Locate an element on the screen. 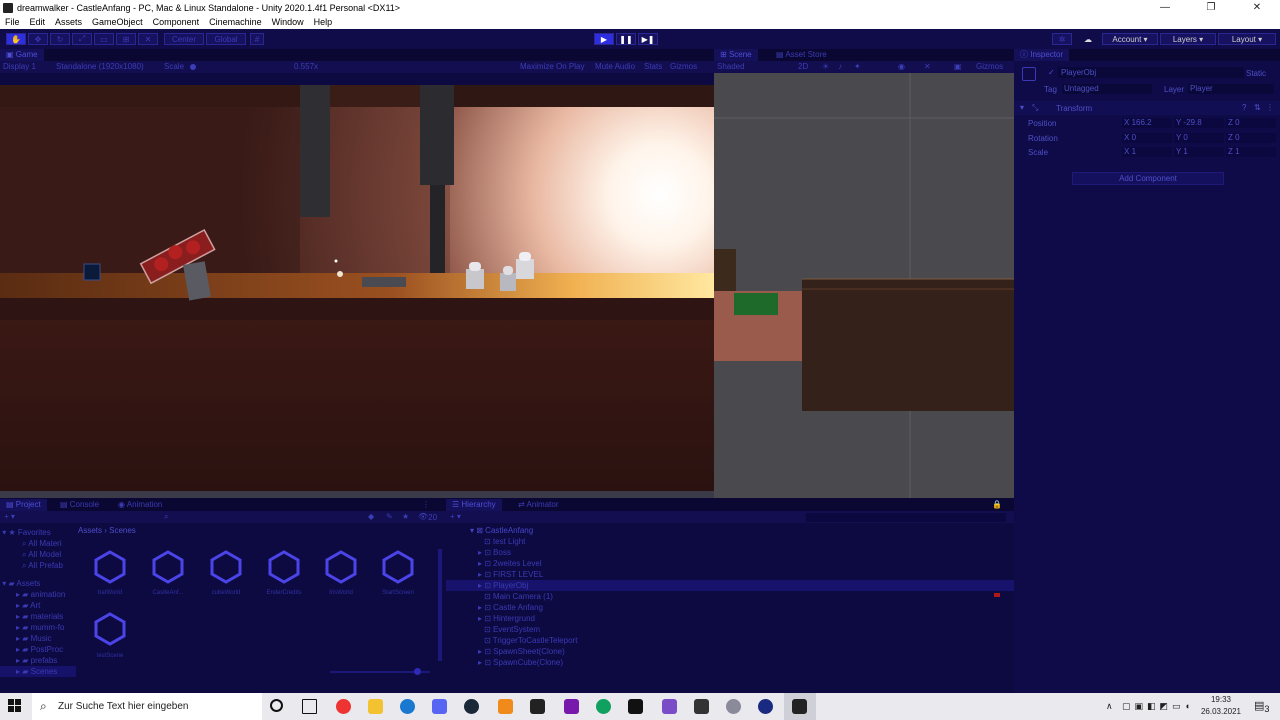 This screenshot has width=1280, height=720. menu-gameobject: GameObject is located at coordinates (117, 22).